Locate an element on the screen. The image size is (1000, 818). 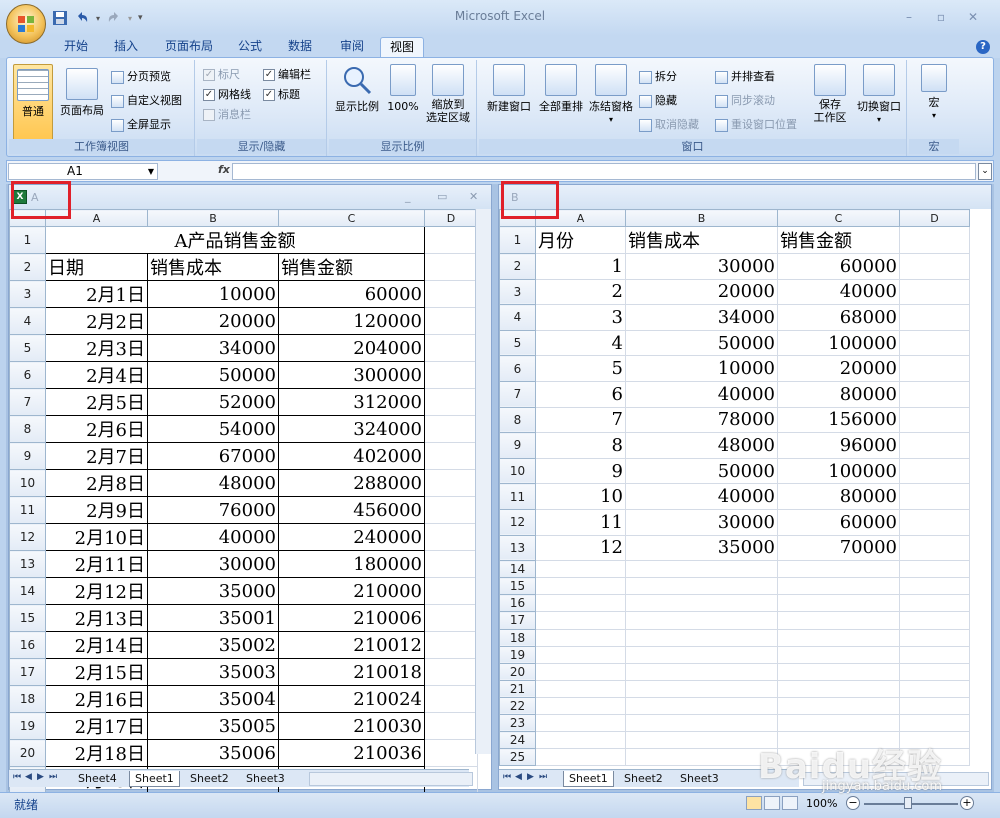
headings-checkbox: ✓ 标题 is located at coordinates (281, 95).